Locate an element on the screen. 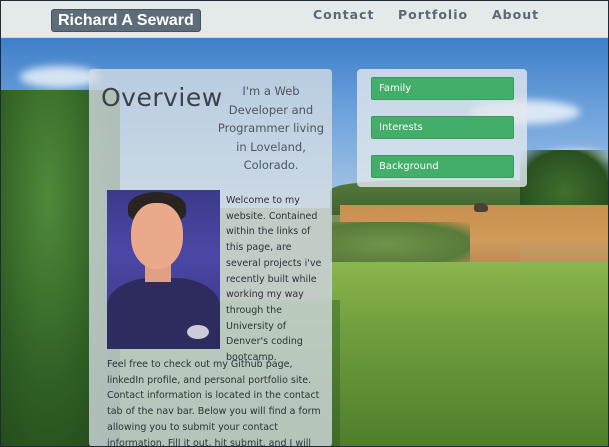 The height and width of the screenshot is (447, 609). nav-link-contact: Contact is located at coordinates (343, 15).